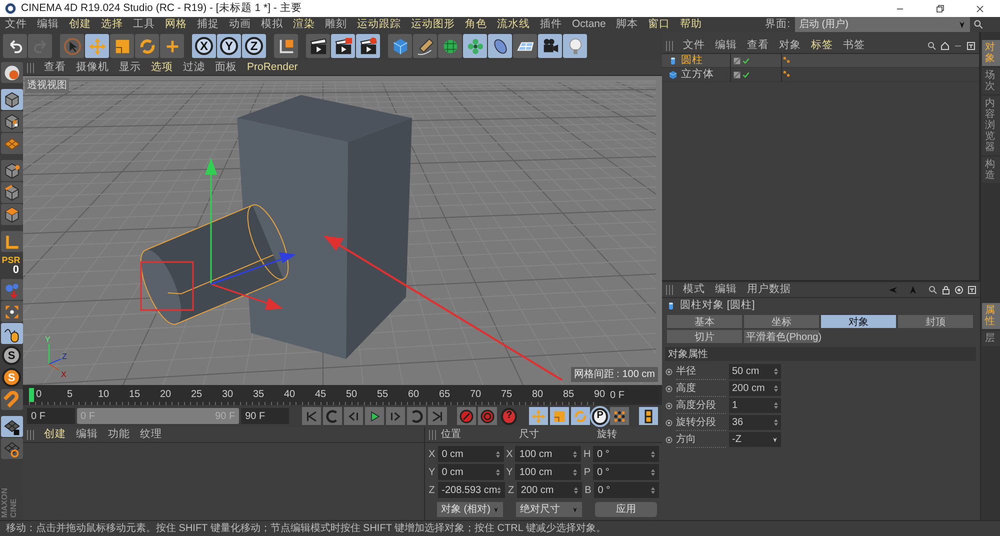 Image resolution: width=1000 pixels, height=536 pixels. What do you see at coordinates (208, 24) in the screenshot?
I see `menu-item: 捕捉` at bounding box center [208, 24].